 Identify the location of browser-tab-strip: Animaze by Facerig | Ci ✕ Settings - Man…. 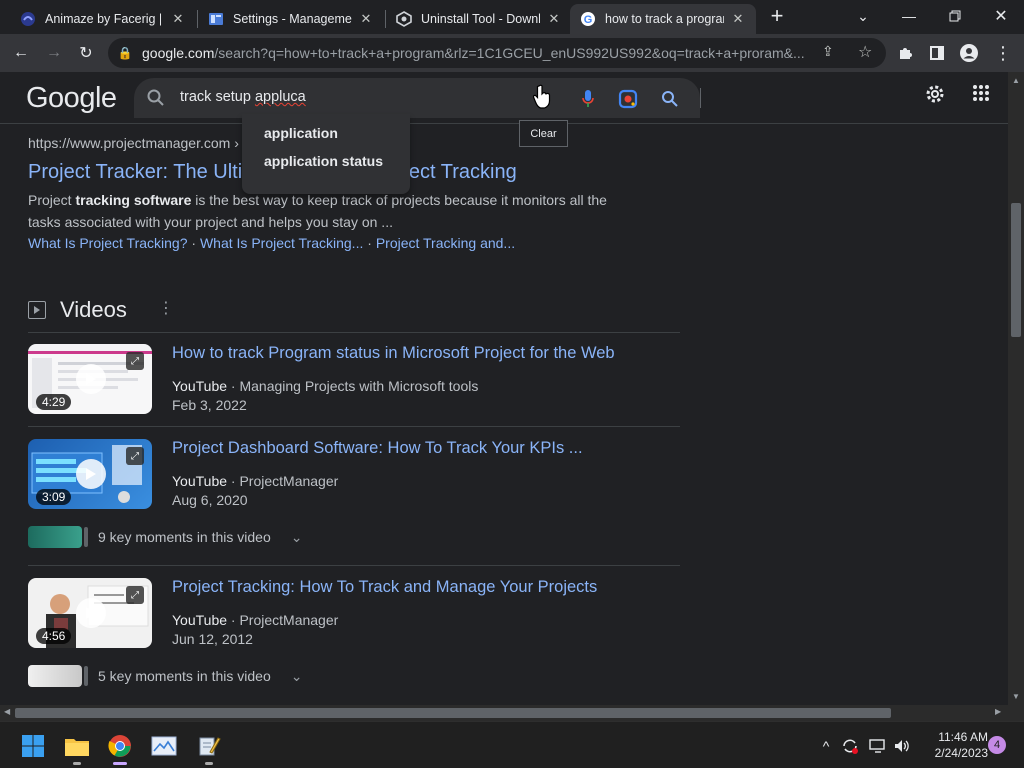
(512, 17).